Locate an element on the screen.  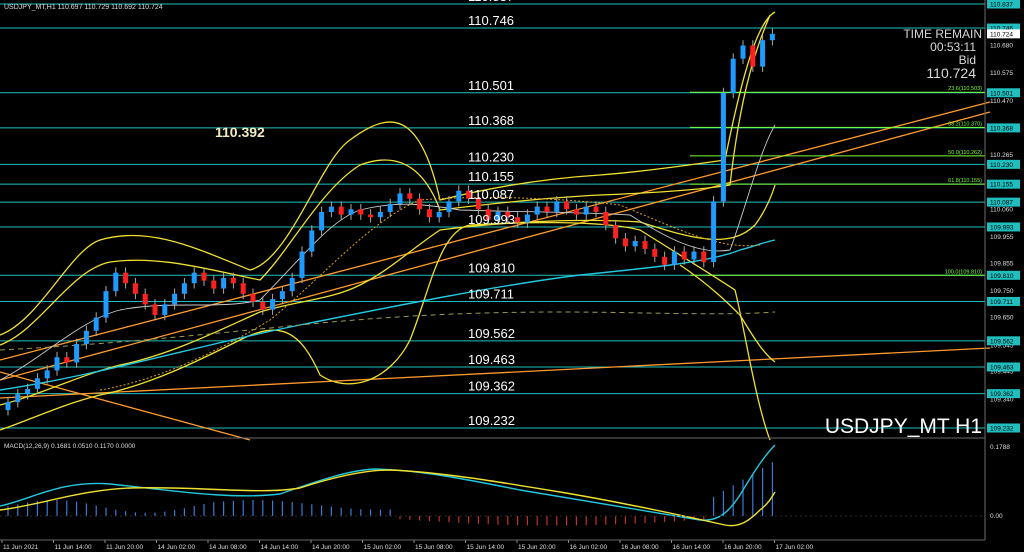
time-axis-label: 11 Jun 14:00 is located at coordinates (73, 547).